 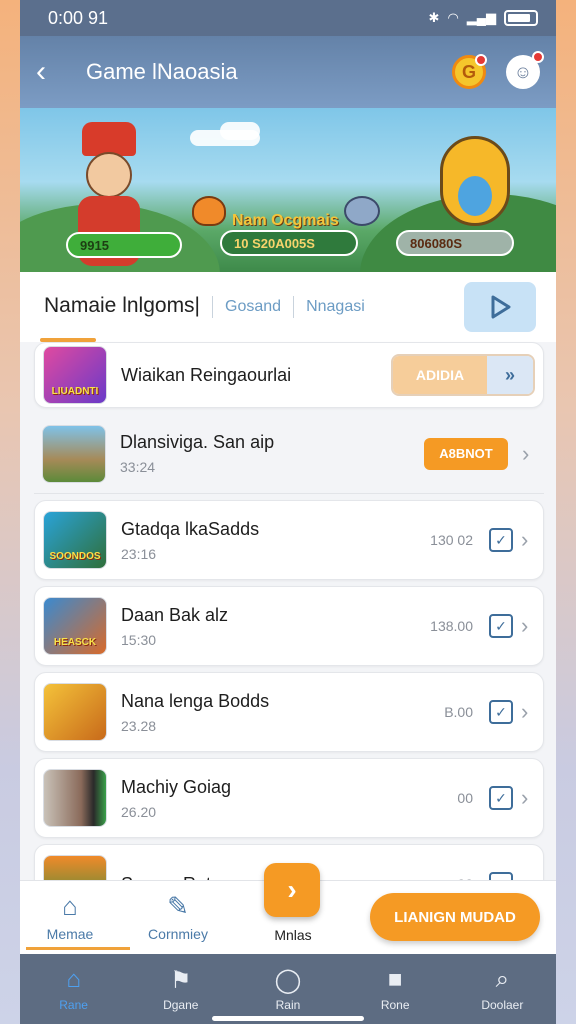 I want to click on play-icon, so click(x=501, y=307).